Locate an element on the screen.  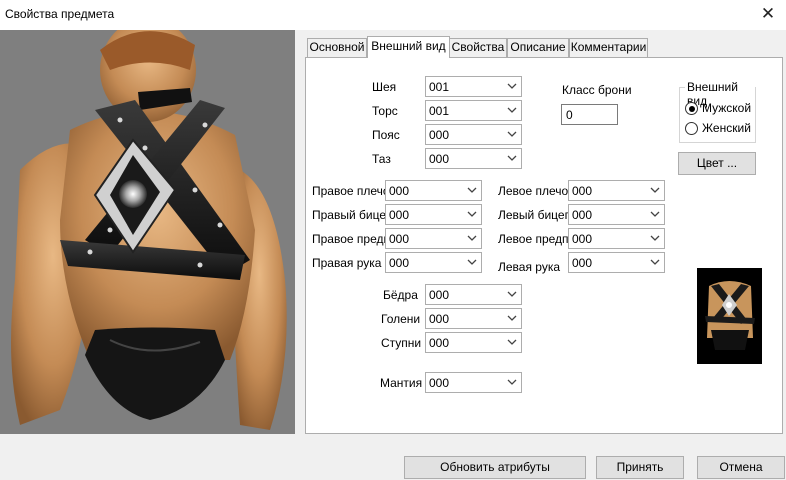
female-radio: Женский is located at coordinates (719, 129).